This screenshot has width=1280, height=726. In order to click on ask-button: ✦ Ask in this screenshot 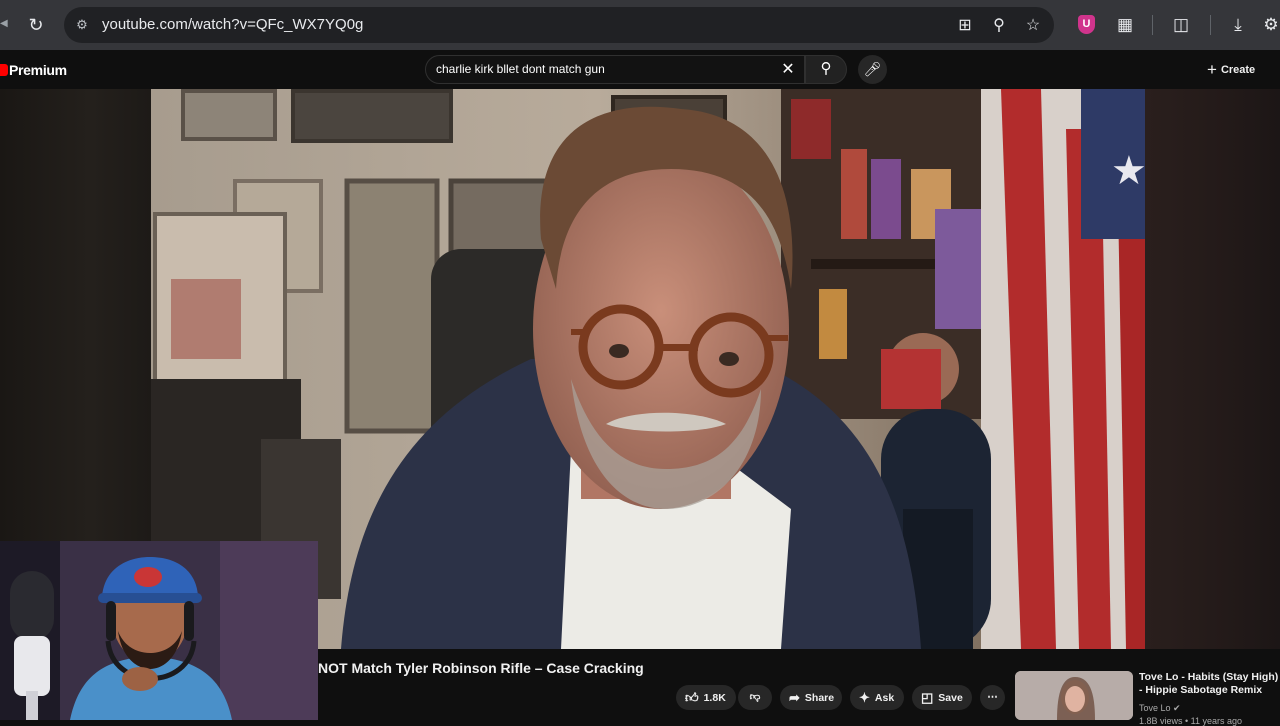, I will do `click(877, 697)`.